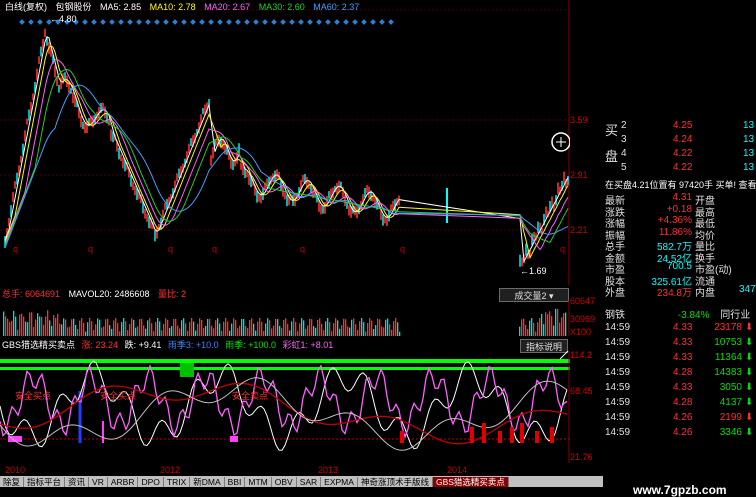 This screenshot has height=497, width=756. Describe the element at coordinates (730, 402) in the screenshot. I see `tick-volume: 4137` at that location.